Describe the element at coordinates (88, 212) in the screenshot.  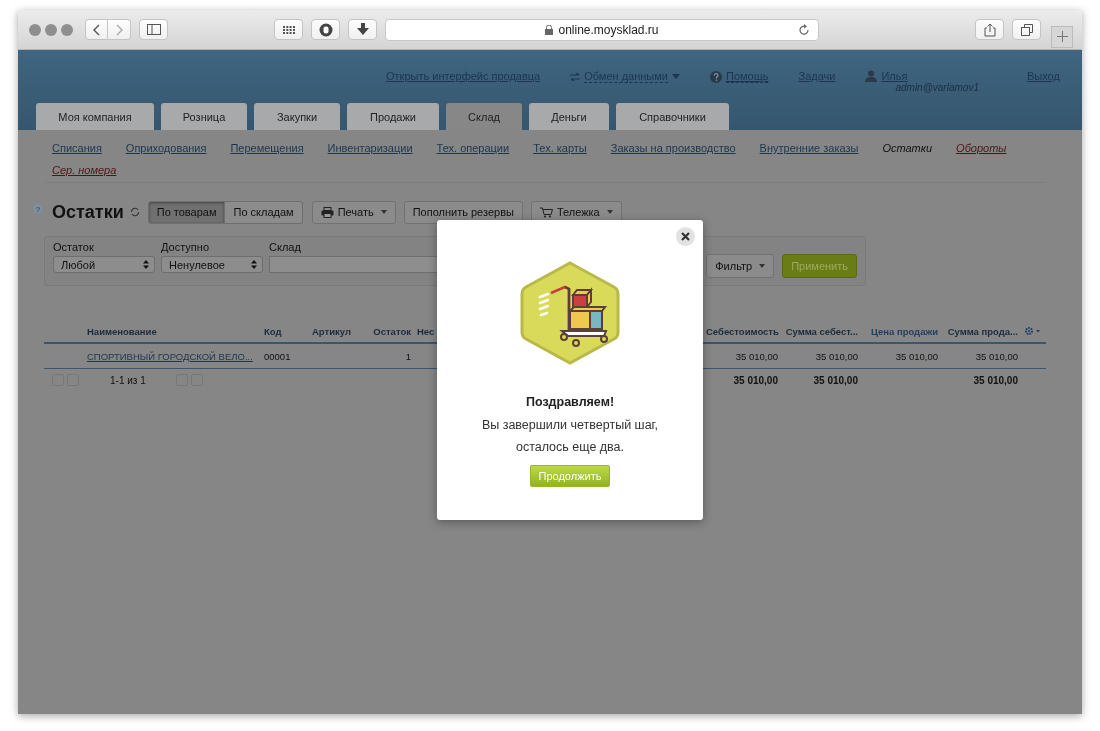
I see `page-title: Остатки` at that location.